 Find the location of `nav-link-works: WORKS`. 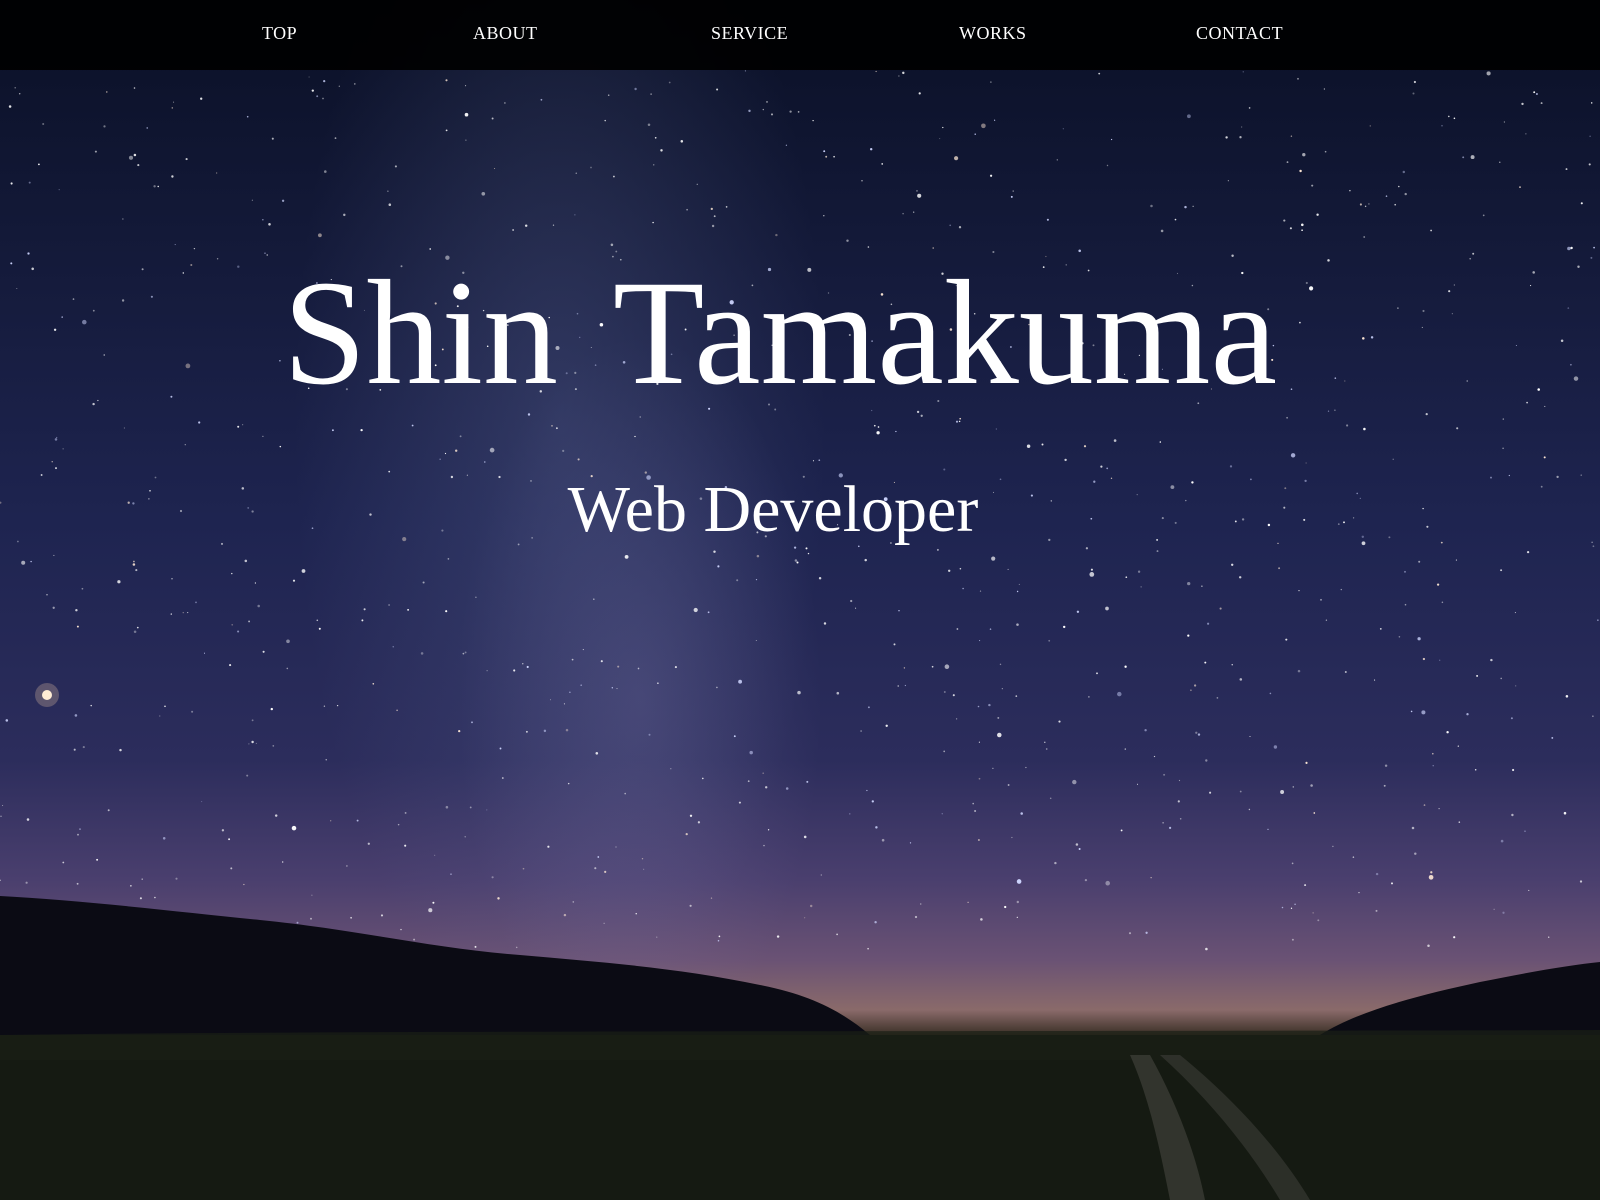

nav-link-works: WORKS is located at coordinates (993, 33).